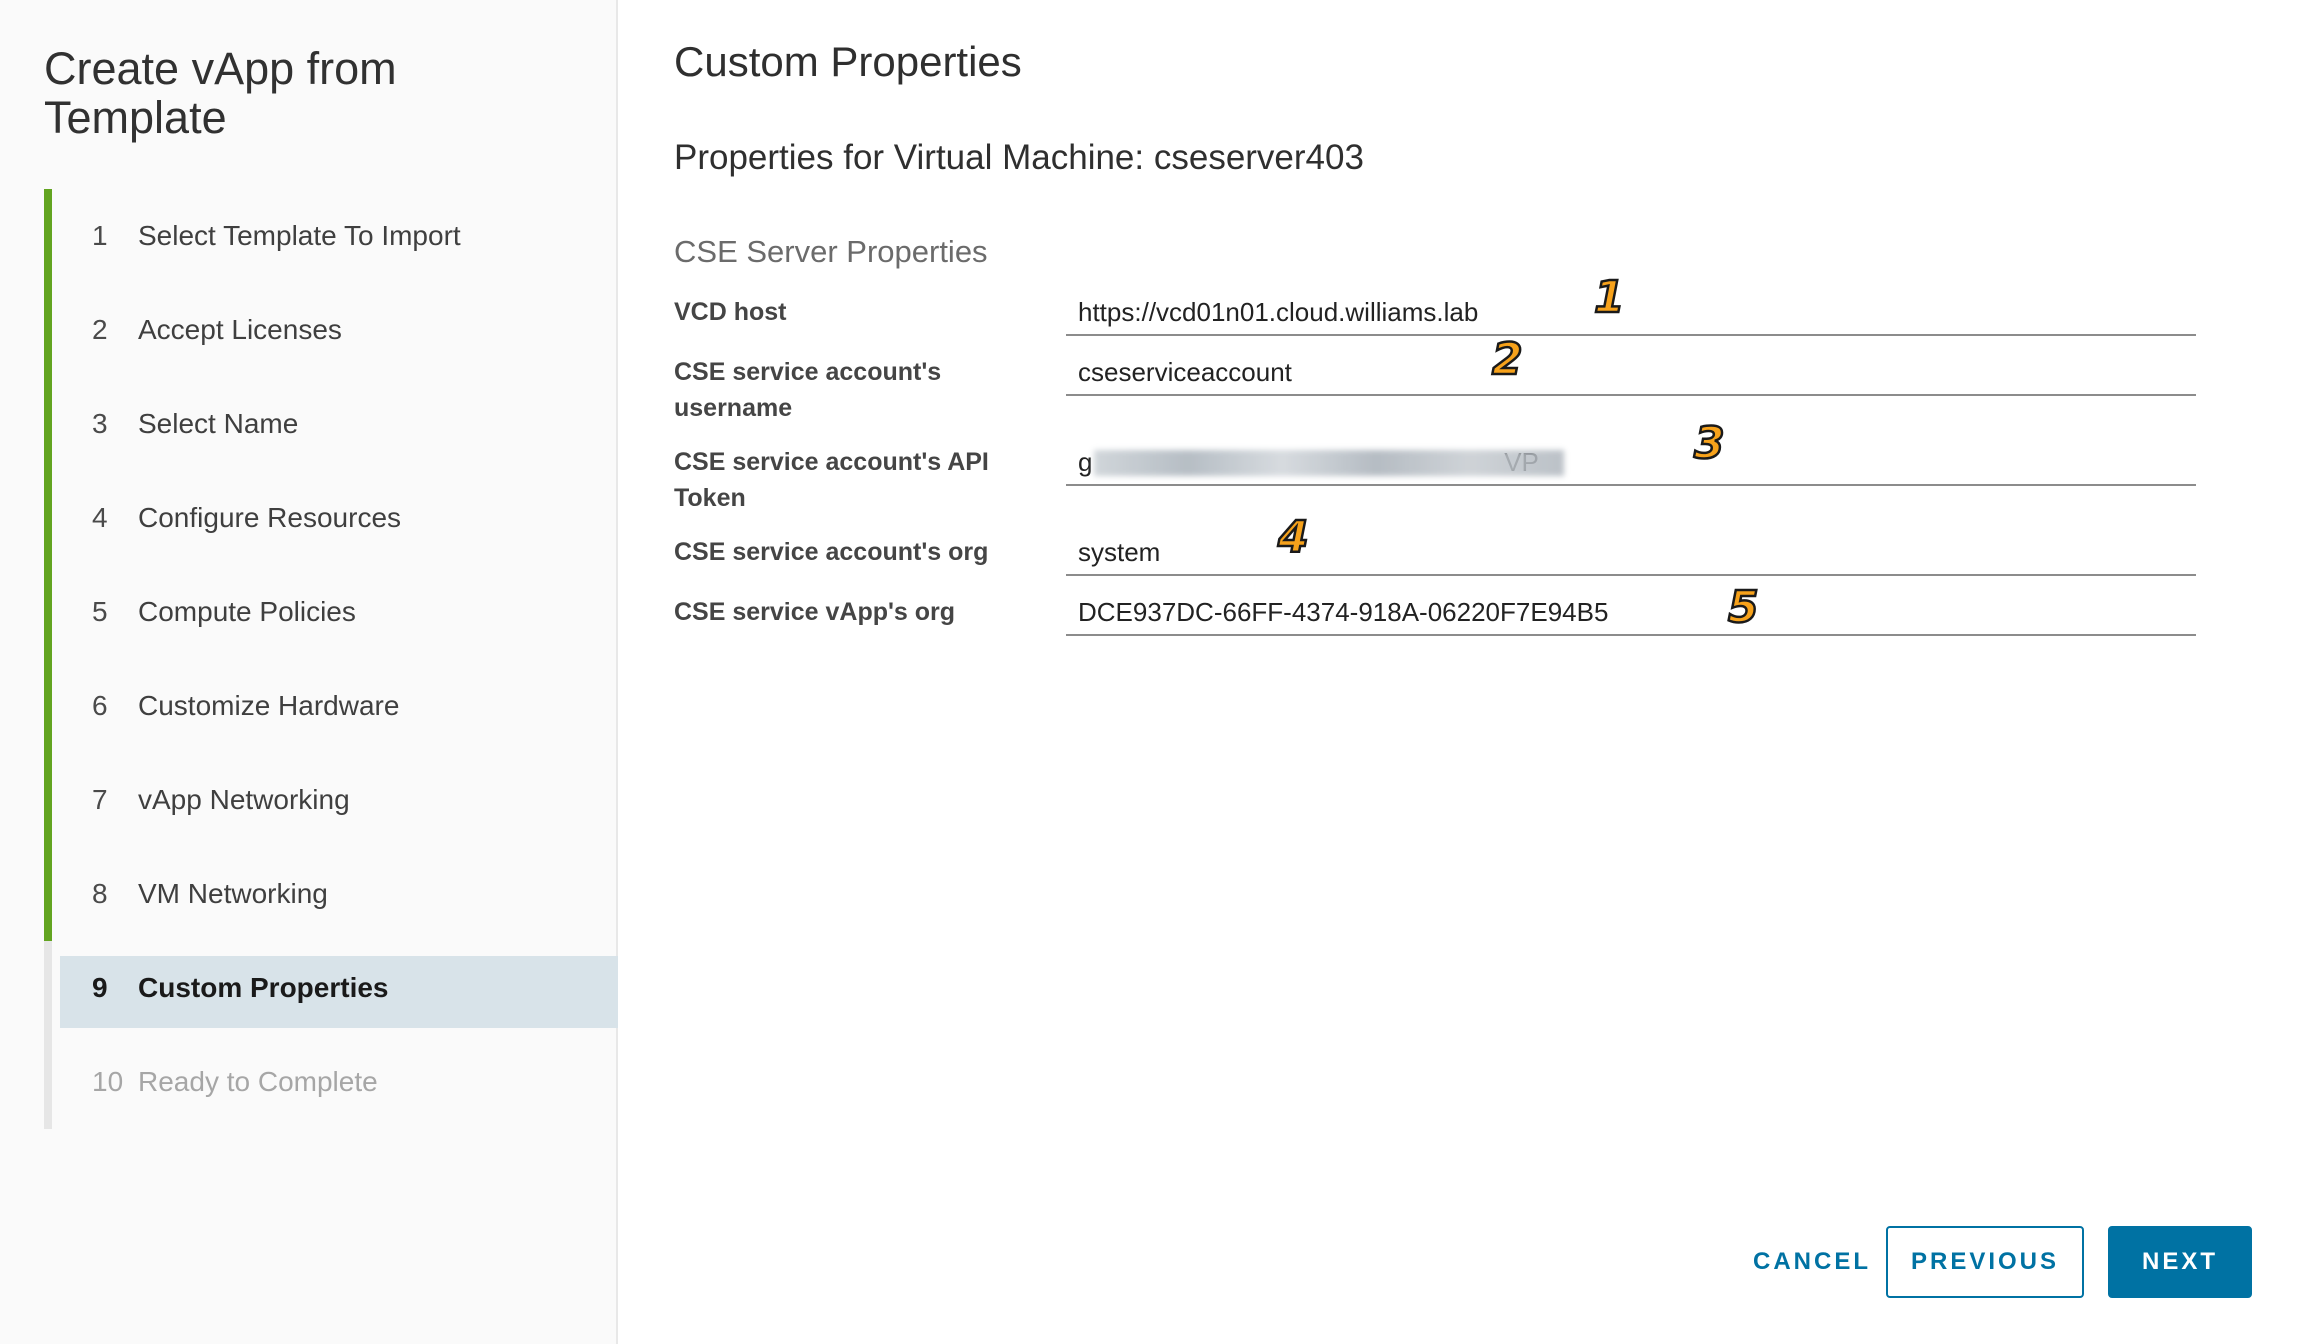 Image resolution: width=2300 pixels, height=1344 pixels. What do you see at coordinates (258, 1081) in the screenshot?
I see `step-label: Ready to Complete` at bounding box center [258, 1081].